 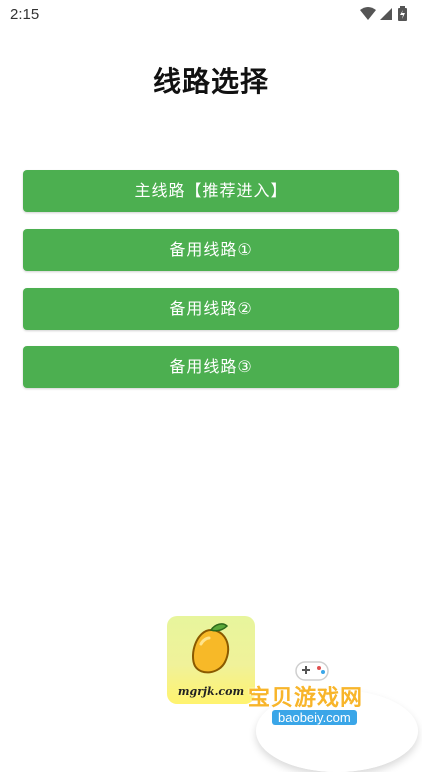 I want to click on backup-route-2-button: 备用线路②, so click(x=211, y=309).